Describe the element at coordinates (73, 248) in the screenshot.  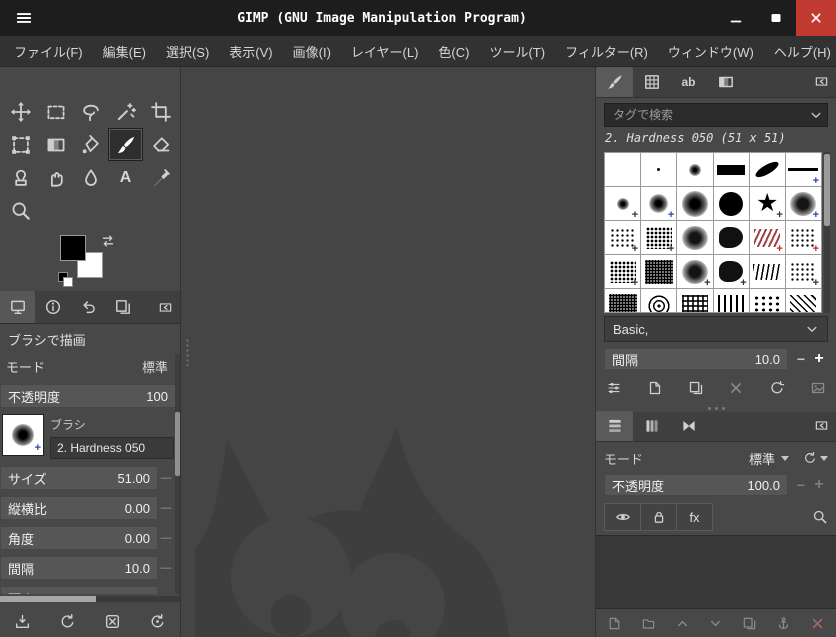
I see `foreground-color-swatch` at that location.